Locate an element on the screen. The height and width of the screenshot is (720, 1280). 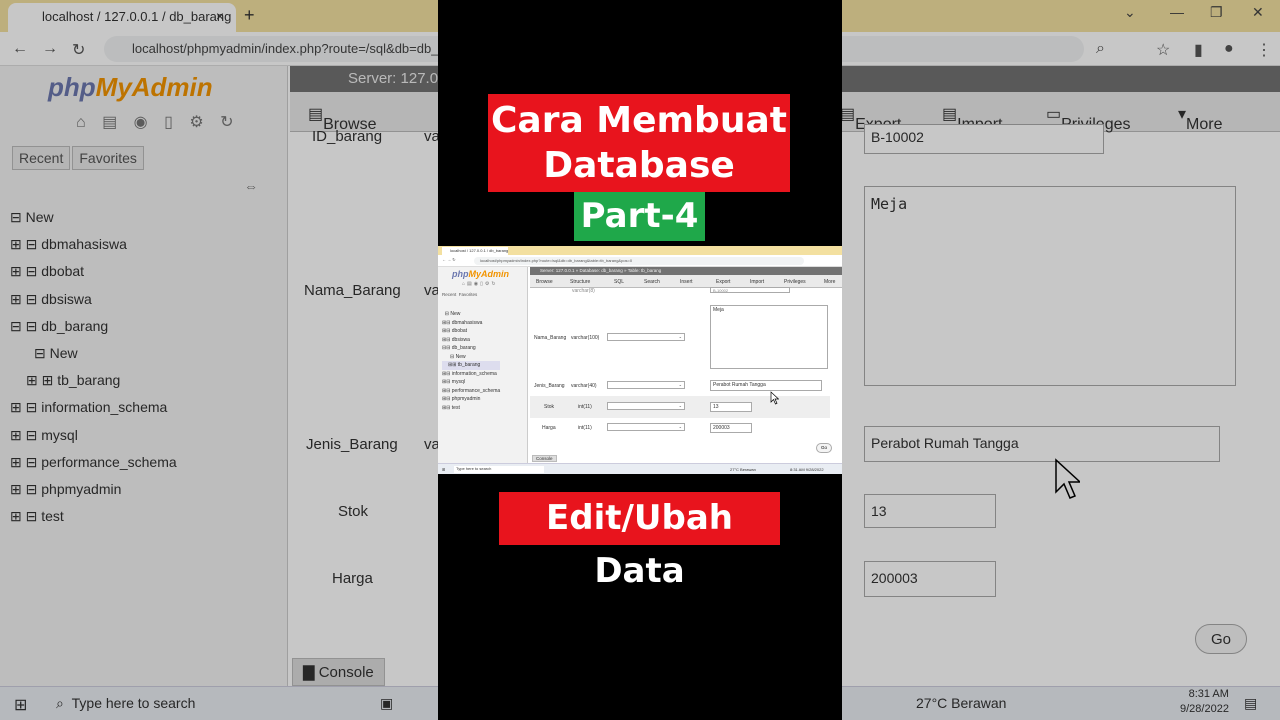
mini-tab-insert: Insert is located at coordinates (686, 282).